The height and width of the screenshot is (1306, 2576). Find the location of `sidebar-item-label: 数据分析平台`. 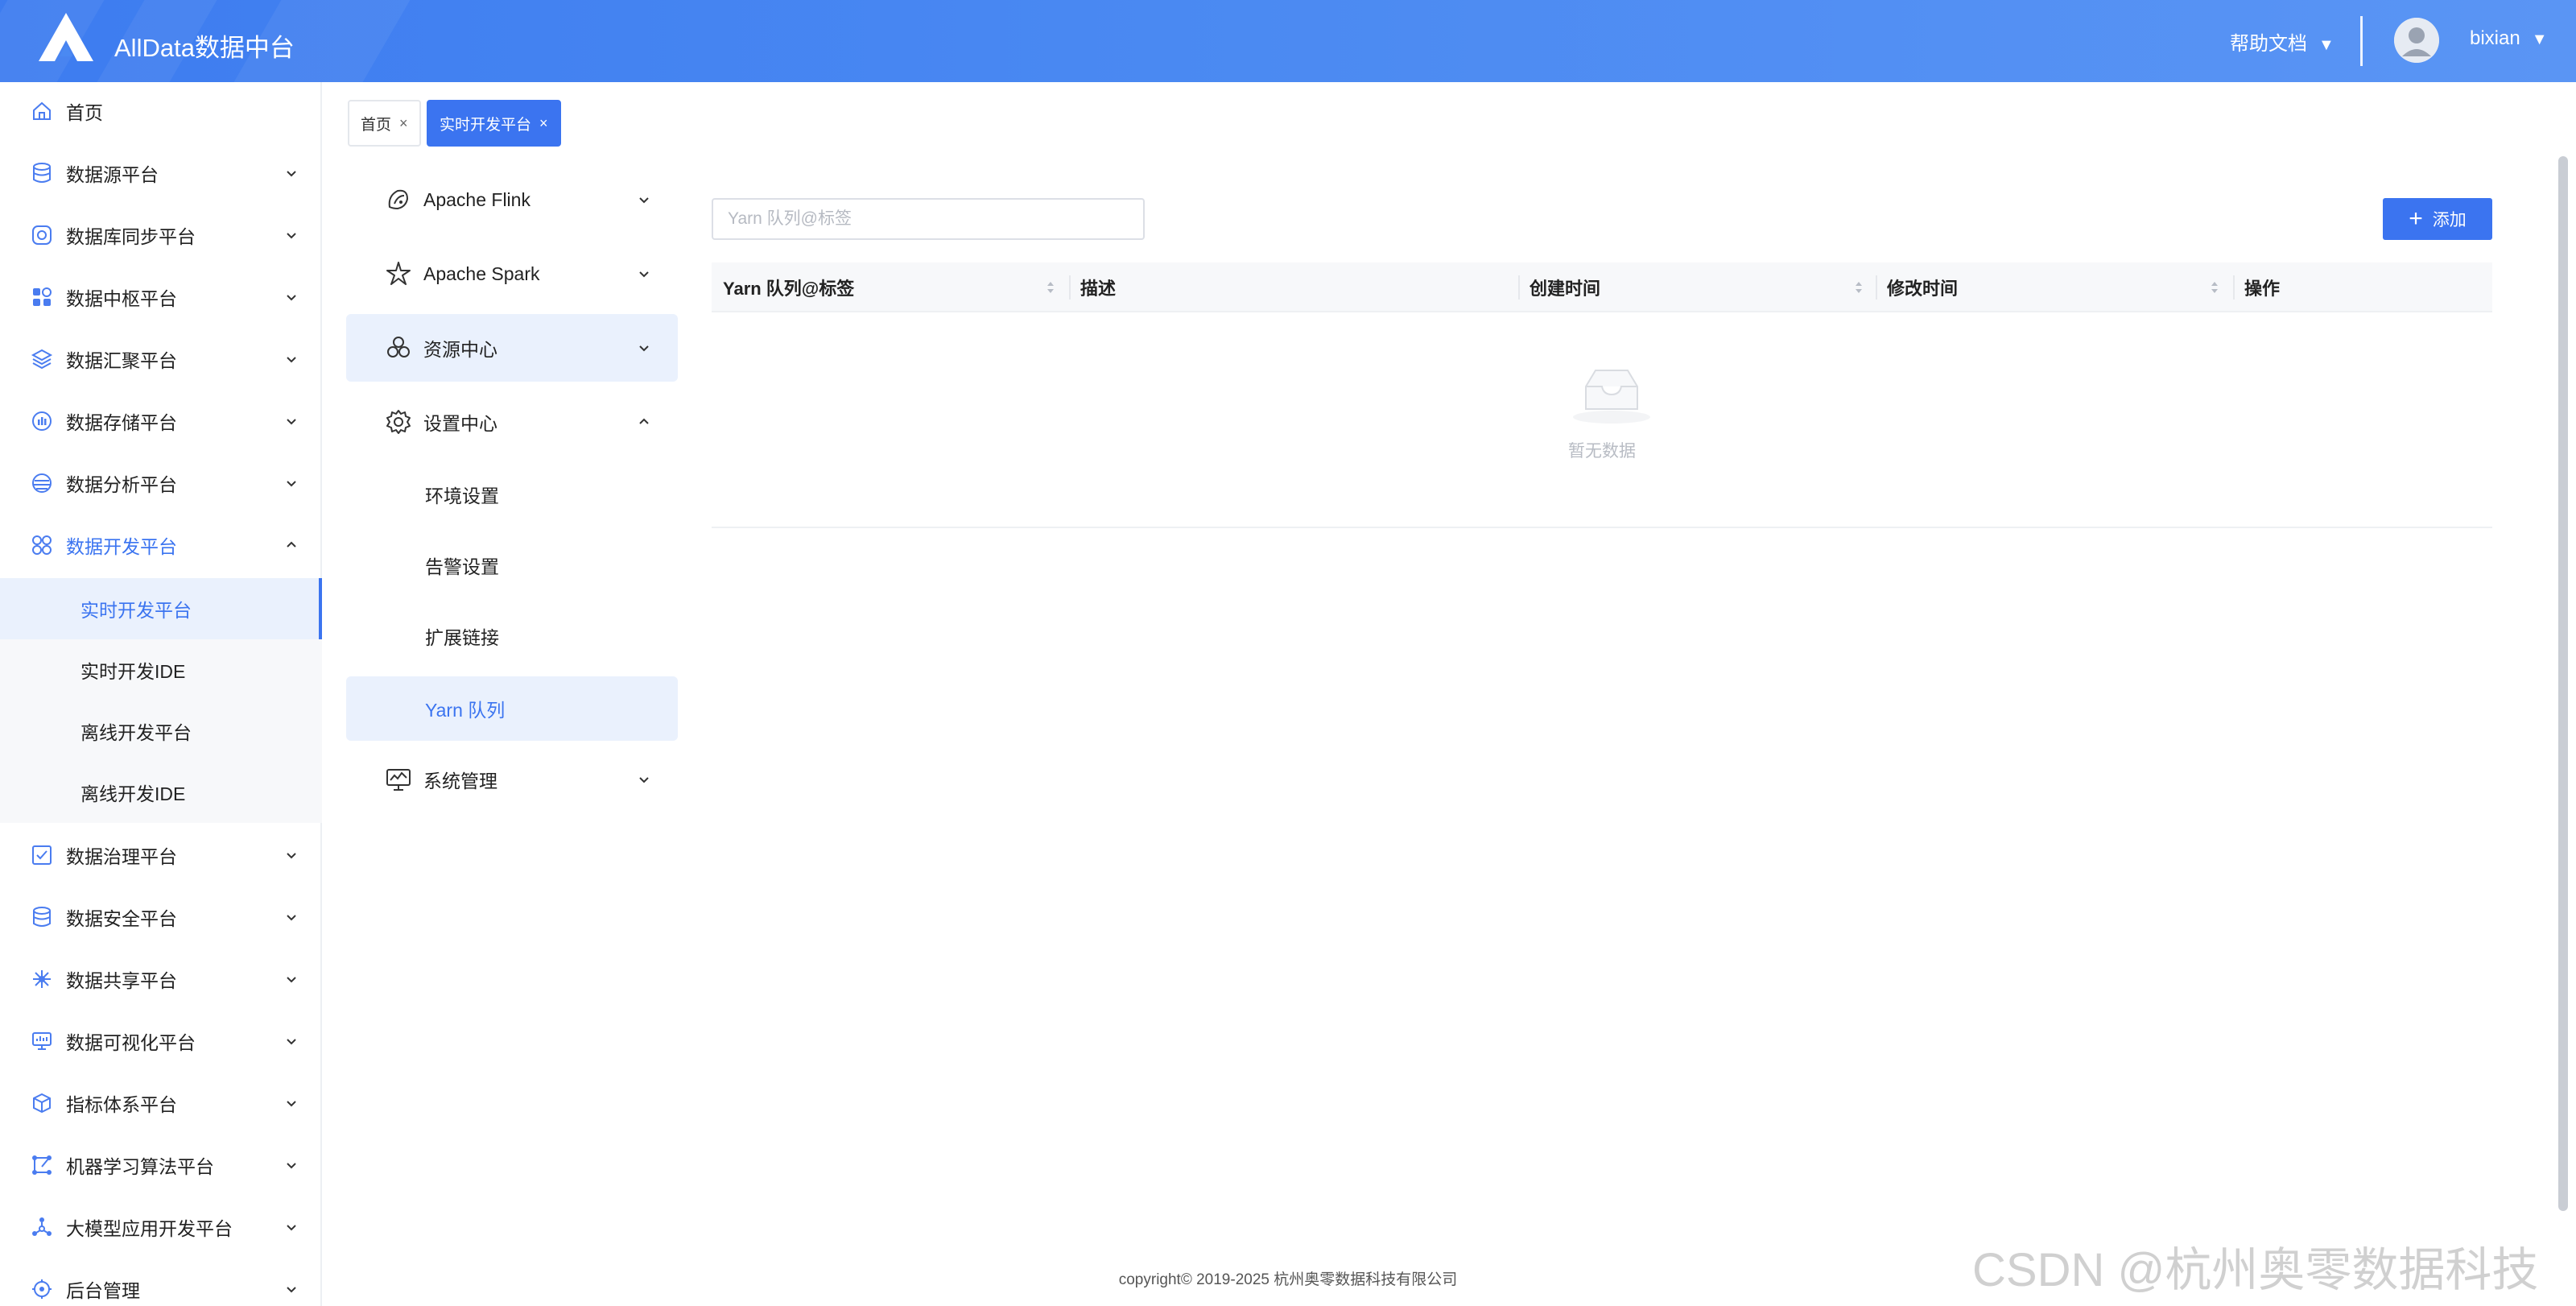

sidebar-item-label: 数据分析平台 is located at coordinates (121, 484).